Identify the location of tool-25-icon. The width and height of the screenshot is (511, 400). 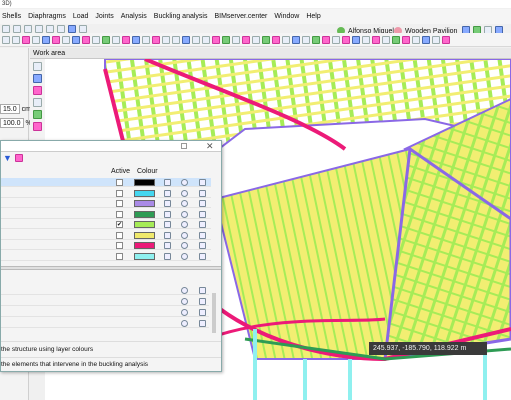
(246, 39).